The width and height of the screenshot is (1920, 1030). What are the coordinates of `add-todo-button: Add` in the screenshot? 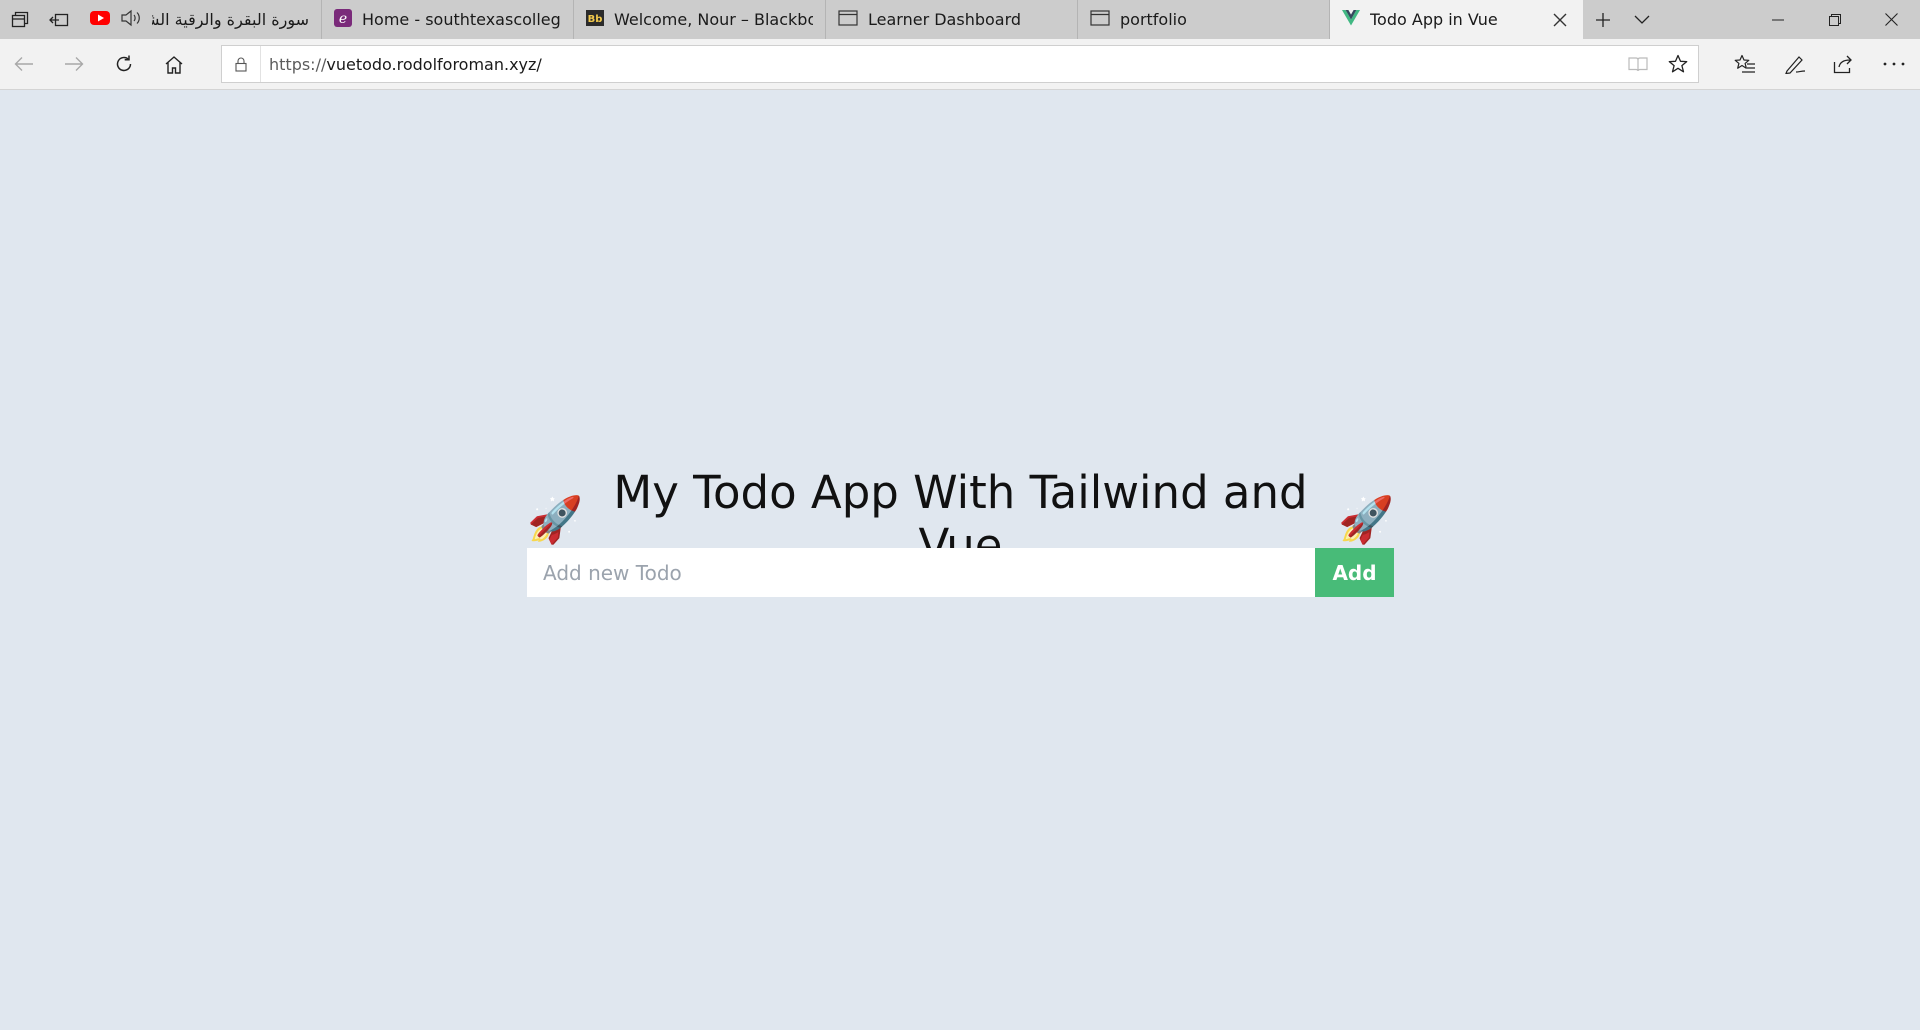 It's located at (1354, 572).